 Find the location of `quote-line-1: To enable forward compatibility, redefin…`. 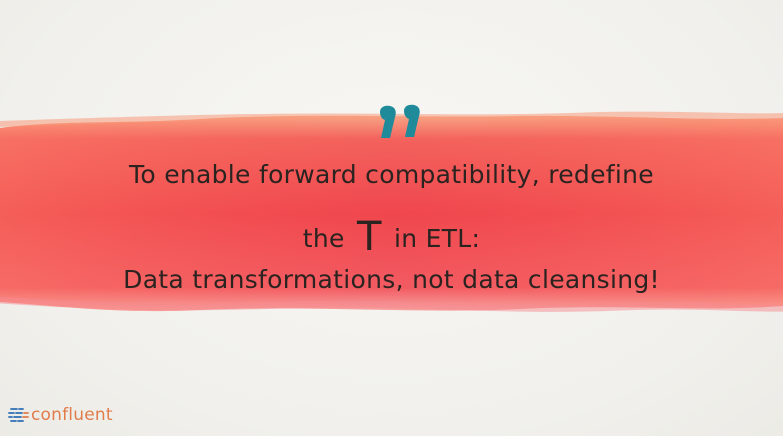

quote-line-1: To enable forward compatibility, redefin… is located at coordinates (391, 174).